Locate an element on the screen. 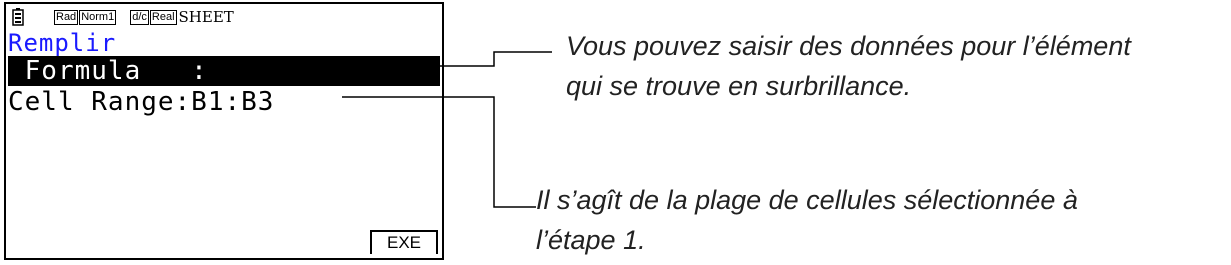  formula-row: Formula : is located at coordinates (224, 71).